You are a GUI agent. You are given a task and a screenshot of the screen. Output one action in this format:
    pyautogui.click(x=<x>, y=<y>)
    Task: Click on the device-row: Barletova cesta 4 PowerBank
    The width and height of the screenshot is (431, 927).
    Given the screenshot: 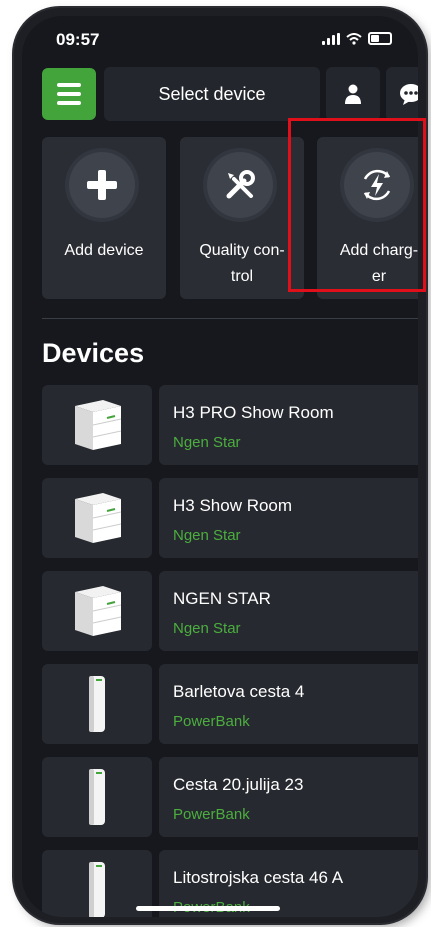 What is the action you would take?
    pyautogui.click(x=230, y=704)
    